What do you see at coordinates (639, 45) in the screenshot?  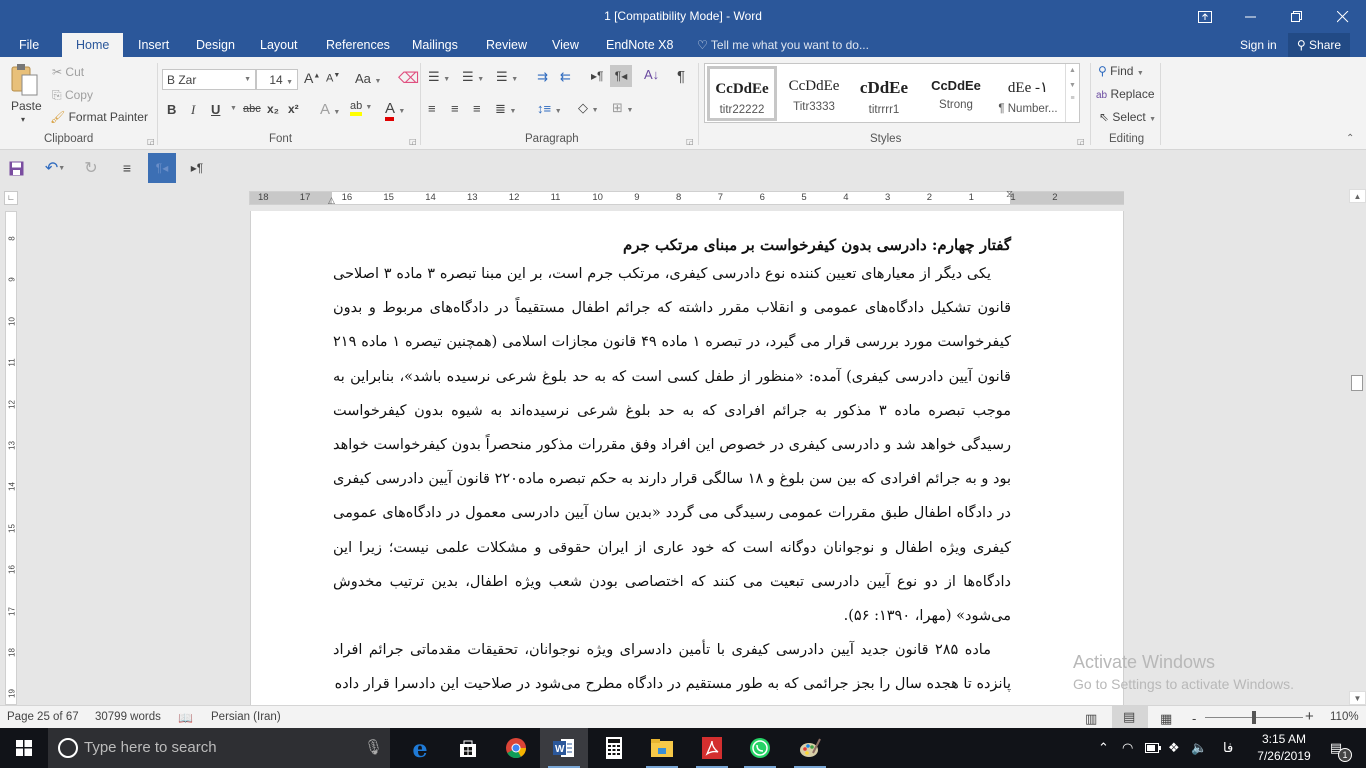 I see `tab-endnote: EndNote X8` at bounding box center [639, 45].